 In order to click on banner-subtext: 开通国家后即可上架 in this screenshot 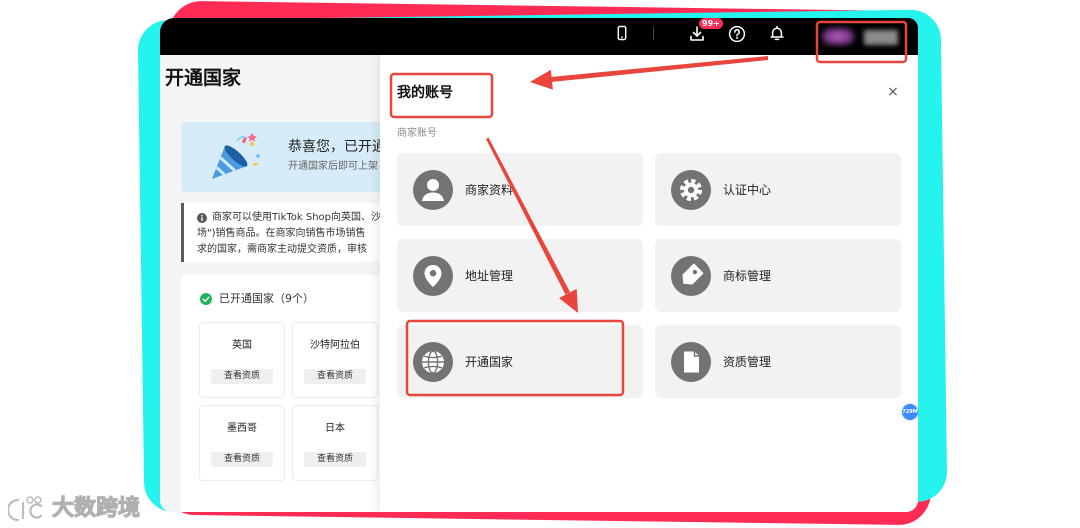, I will do `click(333, 166)`.